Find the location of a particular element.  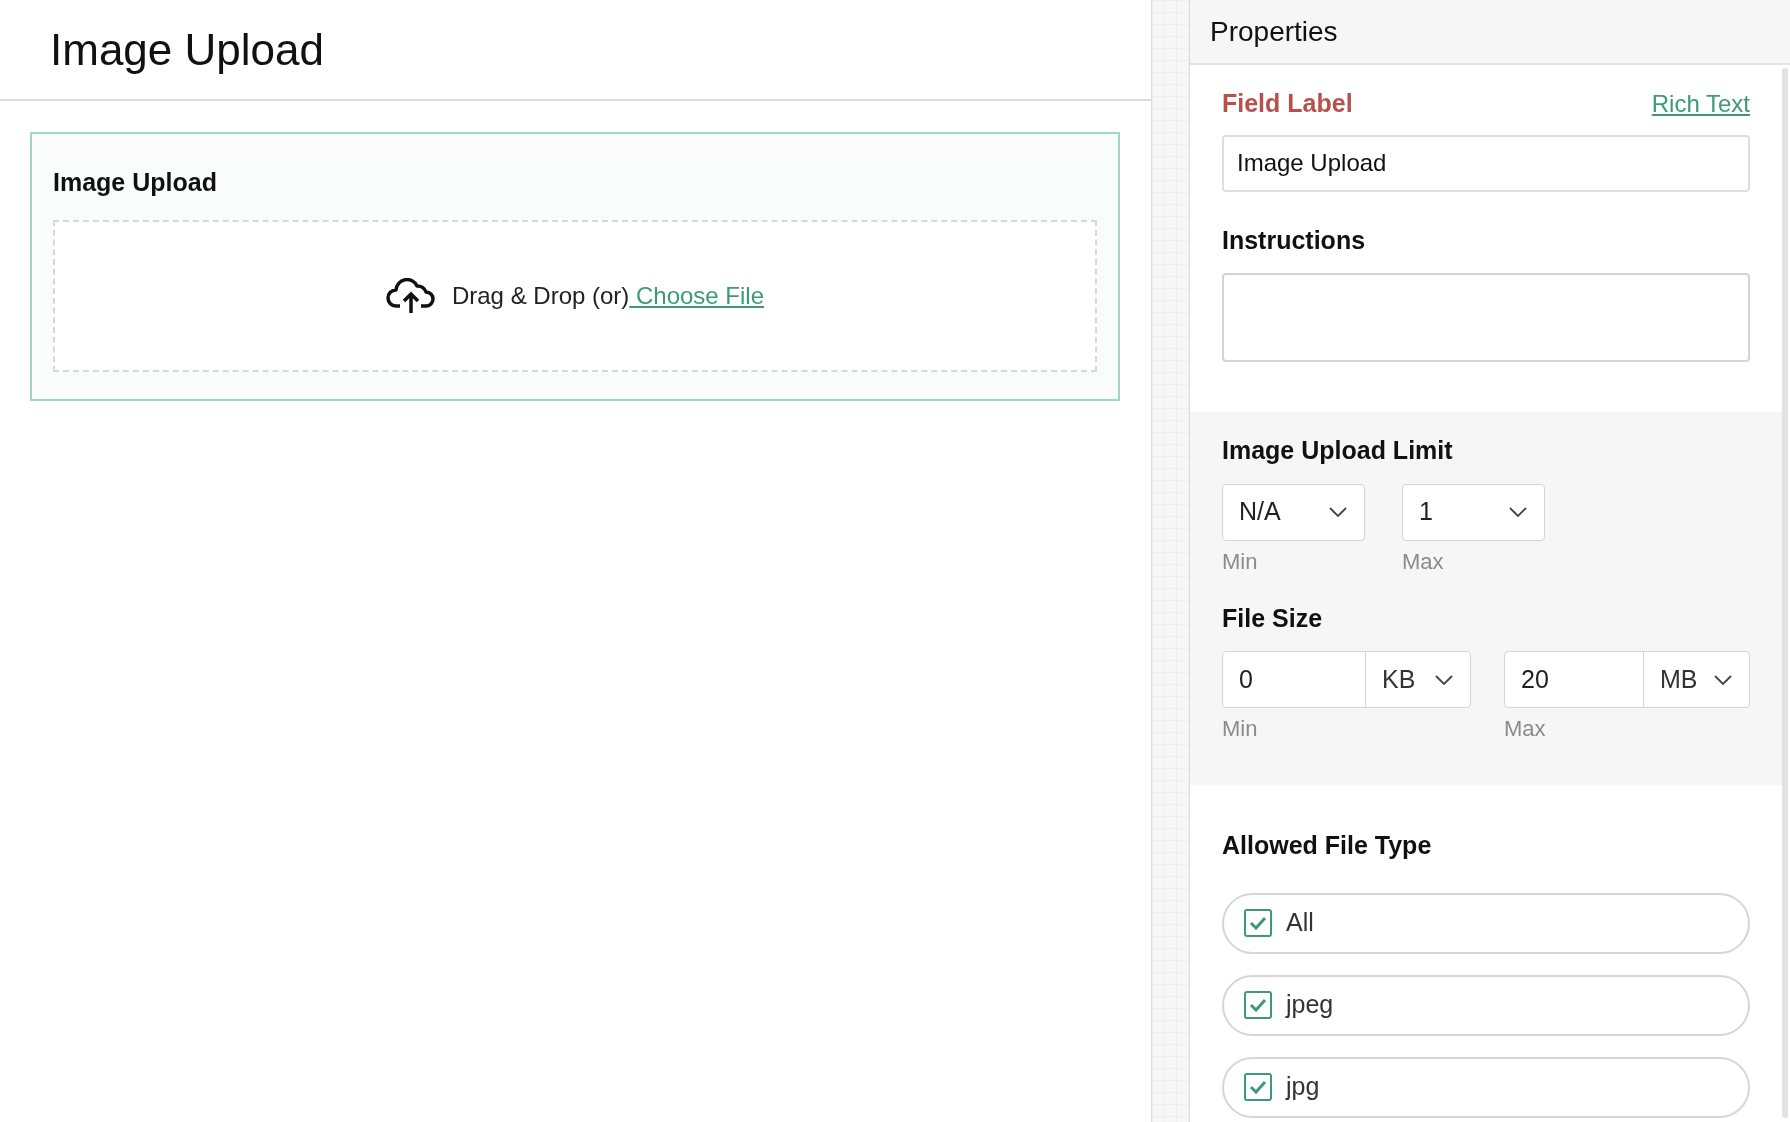

dropdown: 1 is located at coordinates (1473, 512).